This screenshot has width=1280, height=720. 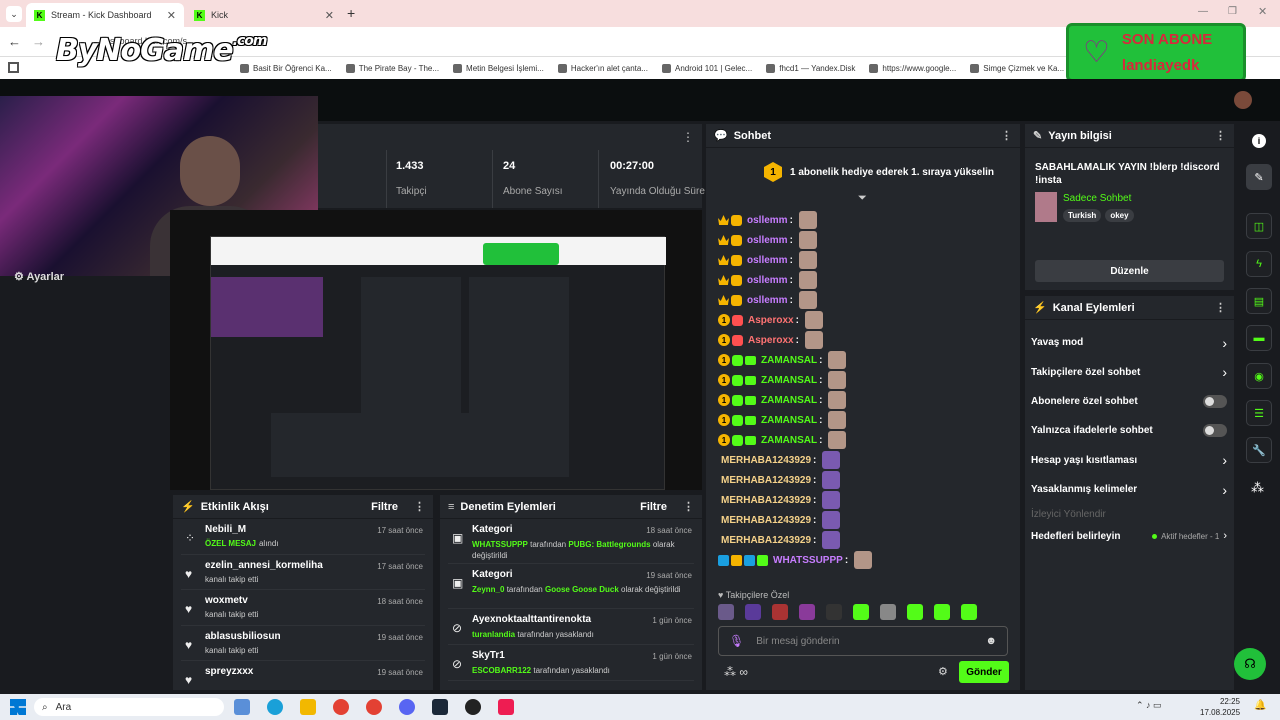 I want to click on collapse-icon: ⏷, so click(x=862, y=198).